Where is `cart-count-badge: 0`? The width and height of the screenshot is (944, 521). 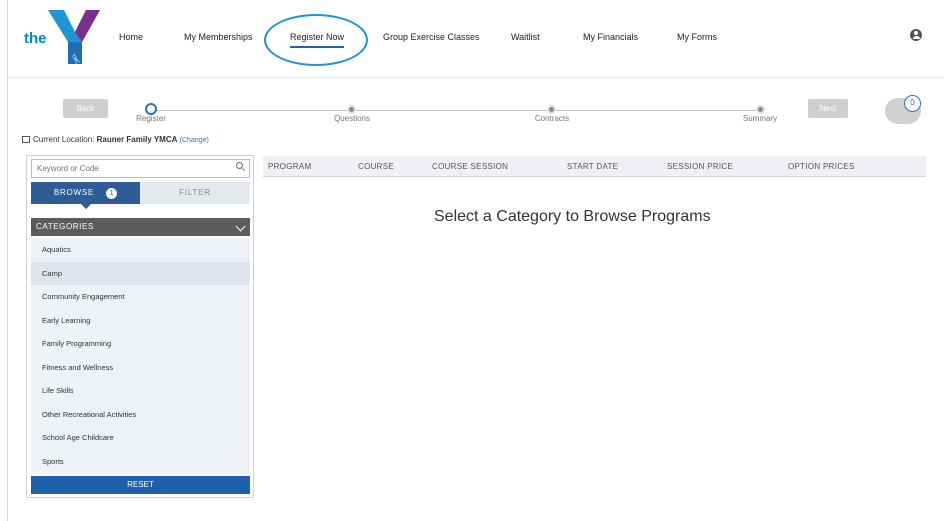
cart-count-badge: 0 is located at coordinates (912, 103).